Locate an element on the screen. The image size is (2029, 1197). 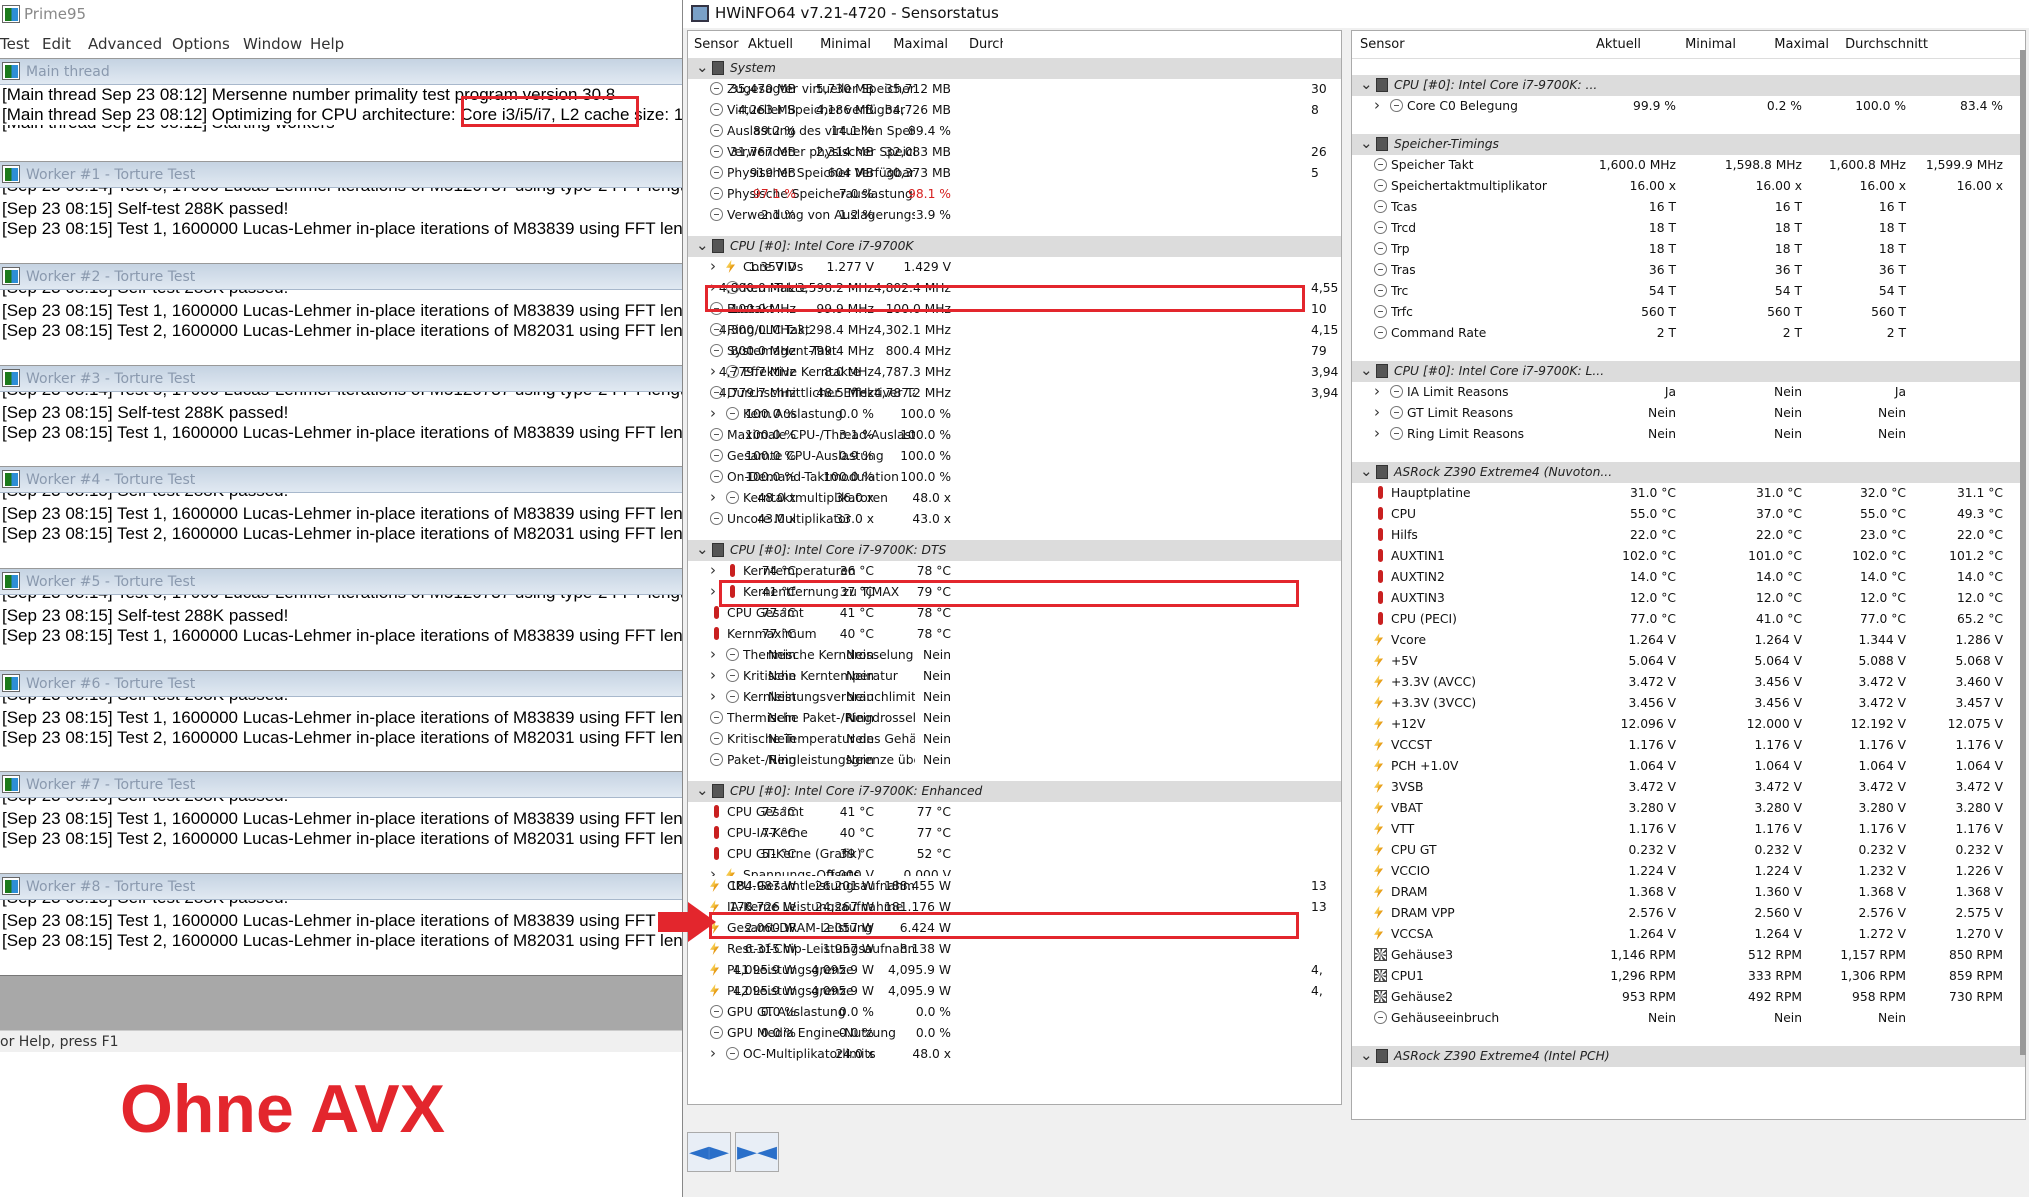
sensor-row: Trp 18 T 18 T 18 T is located at coordinates (1688, 249).